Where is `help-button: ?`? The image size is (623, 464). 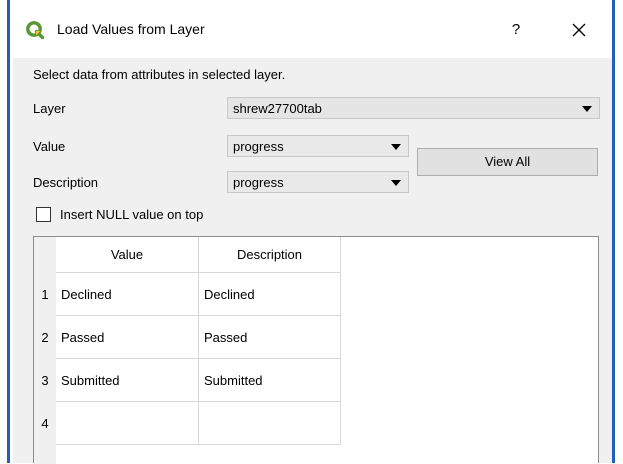 help-button: ? is located at coordinates (516, 30).